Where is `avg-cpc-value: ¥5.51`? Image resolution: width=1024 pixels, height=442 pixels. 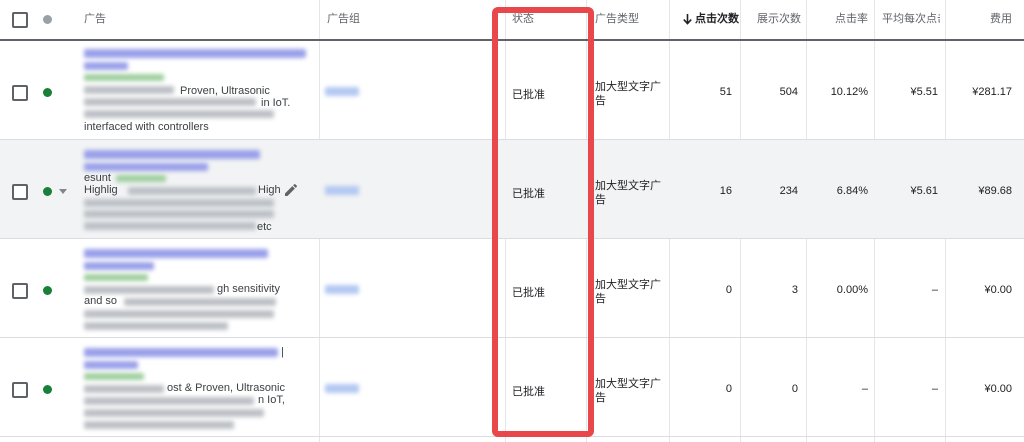
avg-cpc-value: ¥5.51 is located at coordinates (924, 92).